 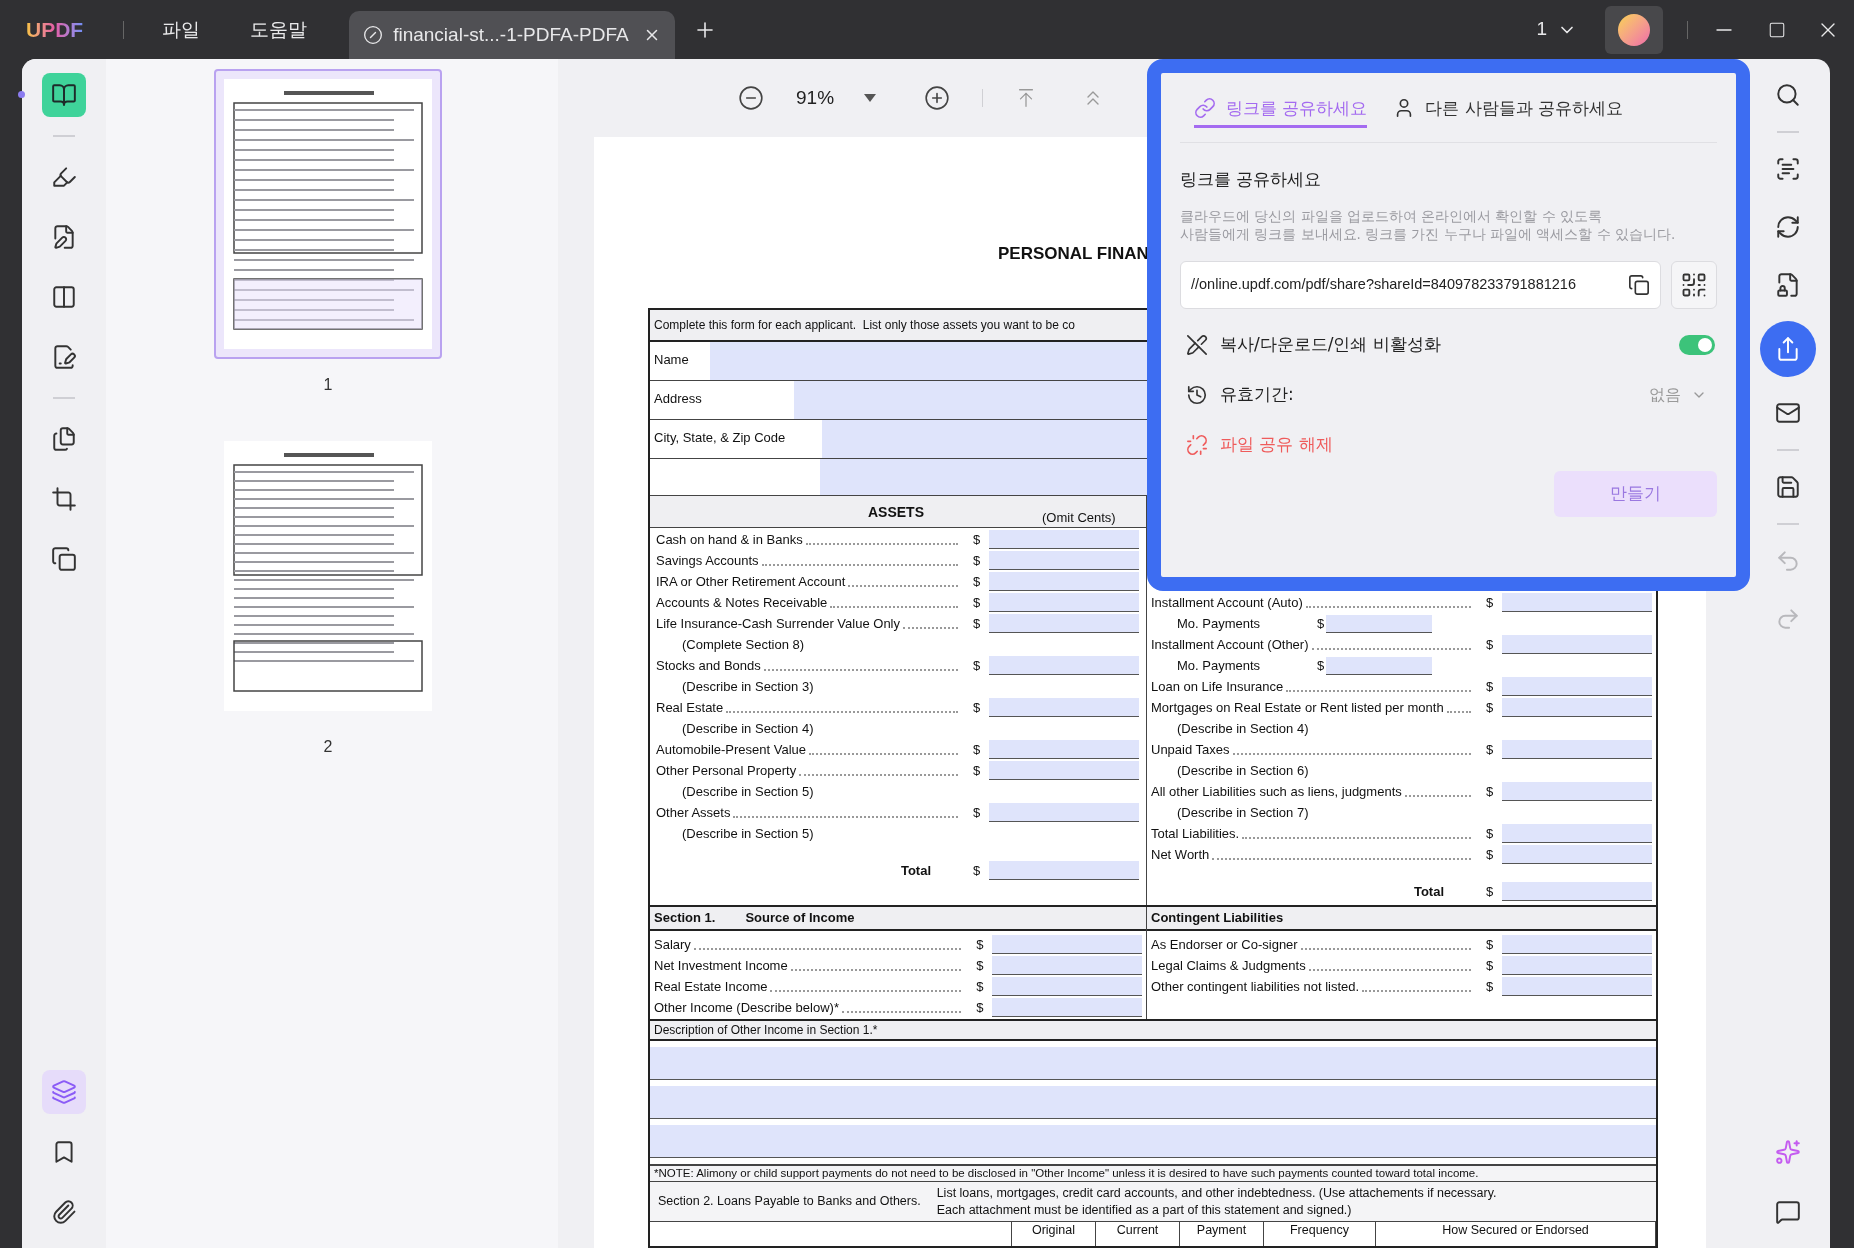 I want to click on line-note: (Describe in Section 4), so click(x=1243, y=728).